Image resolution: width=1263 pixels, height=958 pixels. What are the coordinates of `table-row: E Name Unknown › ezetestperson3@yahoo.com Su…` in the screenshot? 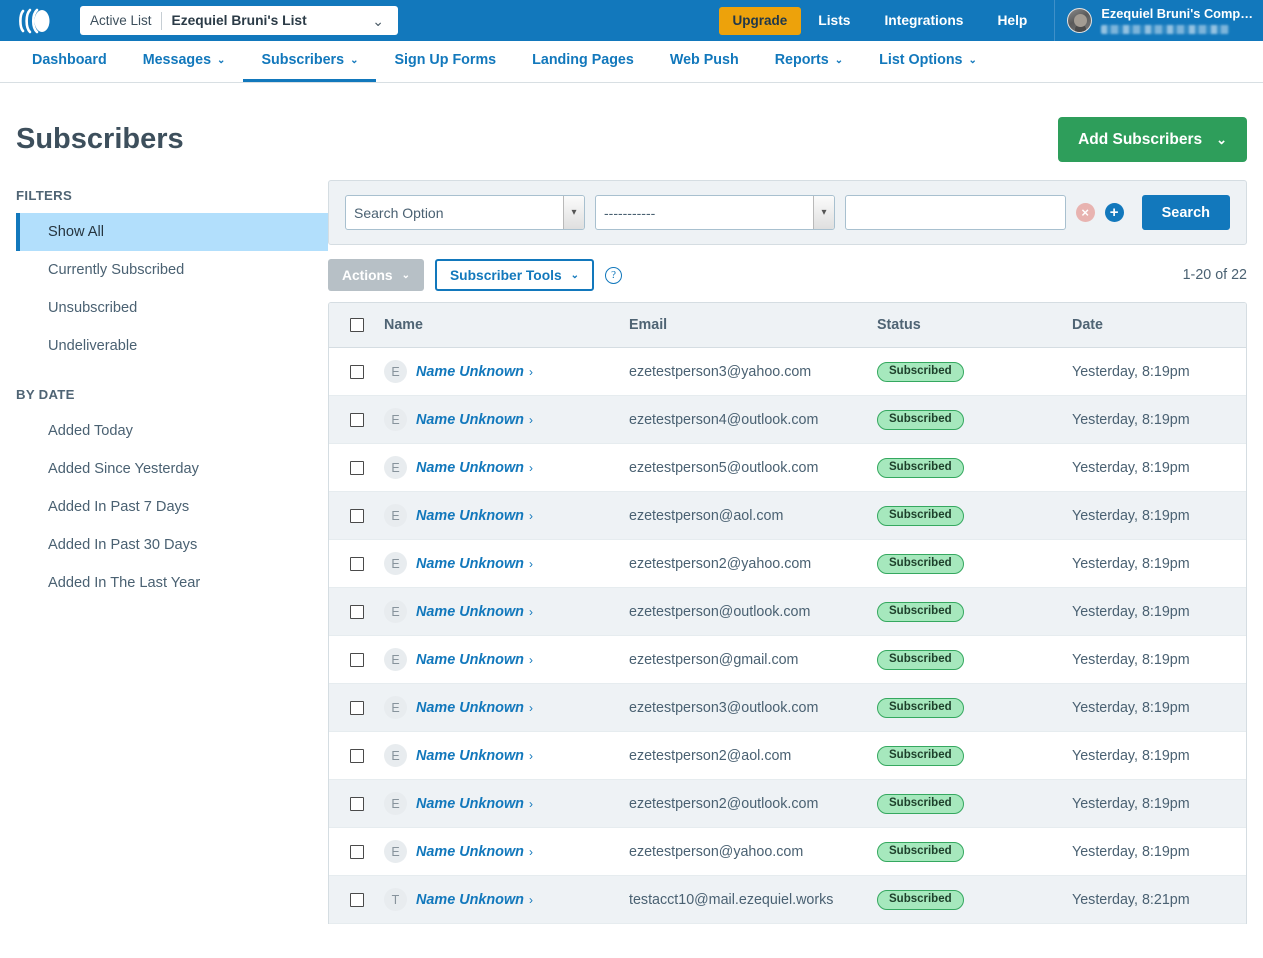 It's located at (787, 372).